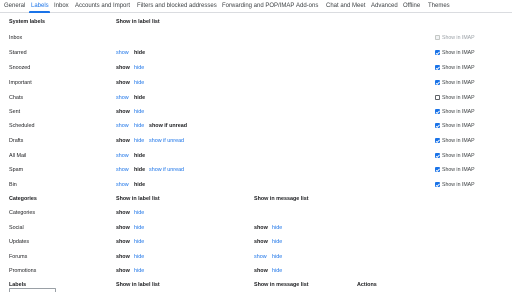 The height and width of the screenshot is (292, 512). Describe the element at coordinates (345, 6) in the screenshot. I see `tab-chat-meet: Chat and Meet` at that location.